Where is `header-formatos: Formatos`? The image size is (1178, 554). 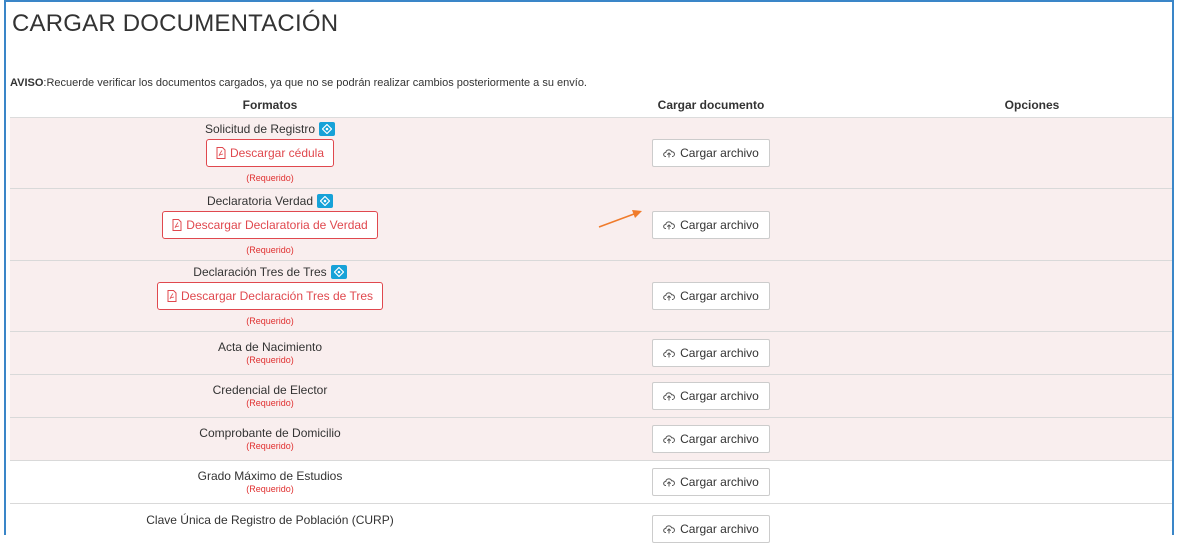 header-formatos: Formatos is located at coordinates (270, 105).